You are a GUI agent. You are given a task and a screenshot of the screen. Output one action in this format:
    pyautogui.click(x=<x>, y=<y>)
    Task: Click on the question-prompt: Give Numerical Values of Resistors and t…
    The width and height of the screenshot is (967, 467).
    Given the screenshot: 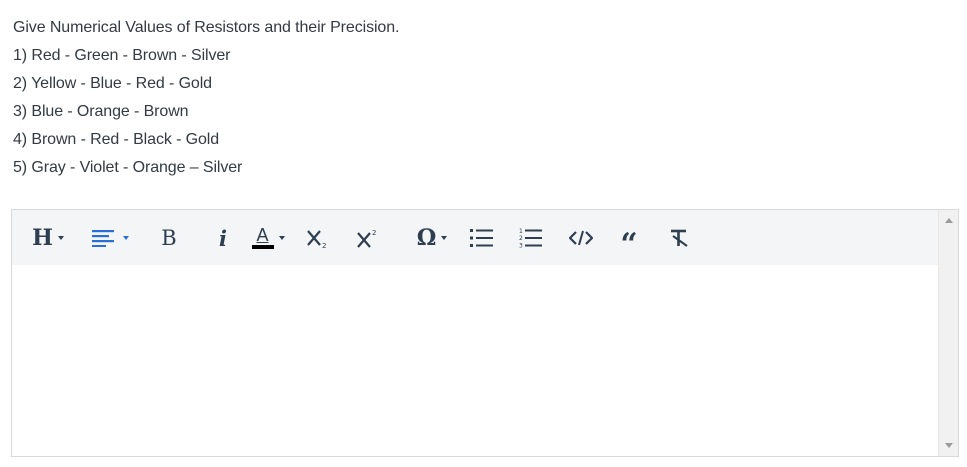 What is the action you would take?
    pyautogui.click(x=206, y=27)
    